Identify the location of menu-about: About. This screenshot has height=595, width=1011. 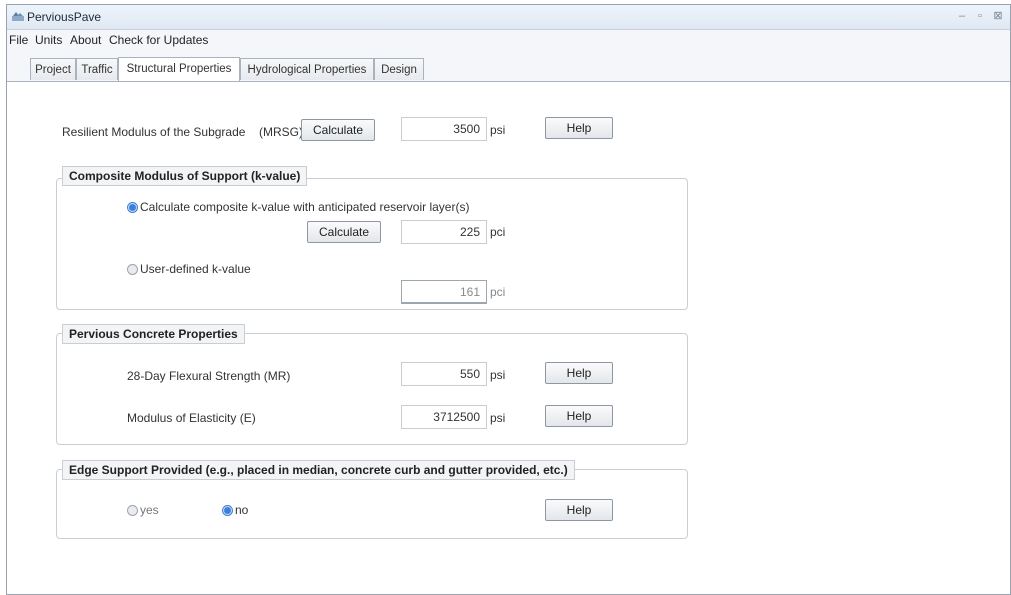
(85, 40).